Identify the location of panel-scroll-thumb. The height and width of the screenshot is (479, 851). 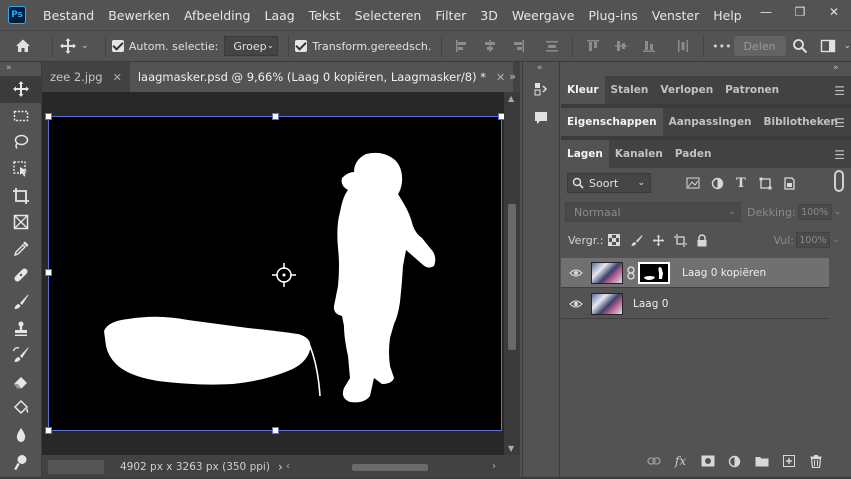
(839, 181).